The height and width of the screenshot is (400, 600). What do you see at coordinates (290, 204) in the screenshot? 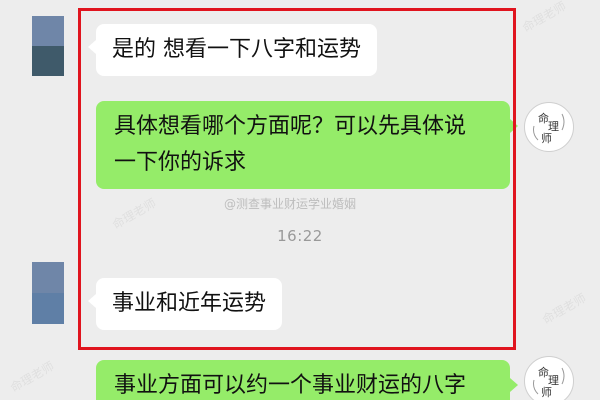
I see `image-watermark: @测查事业财运学业婚姻` at bounding box center [290, 204].